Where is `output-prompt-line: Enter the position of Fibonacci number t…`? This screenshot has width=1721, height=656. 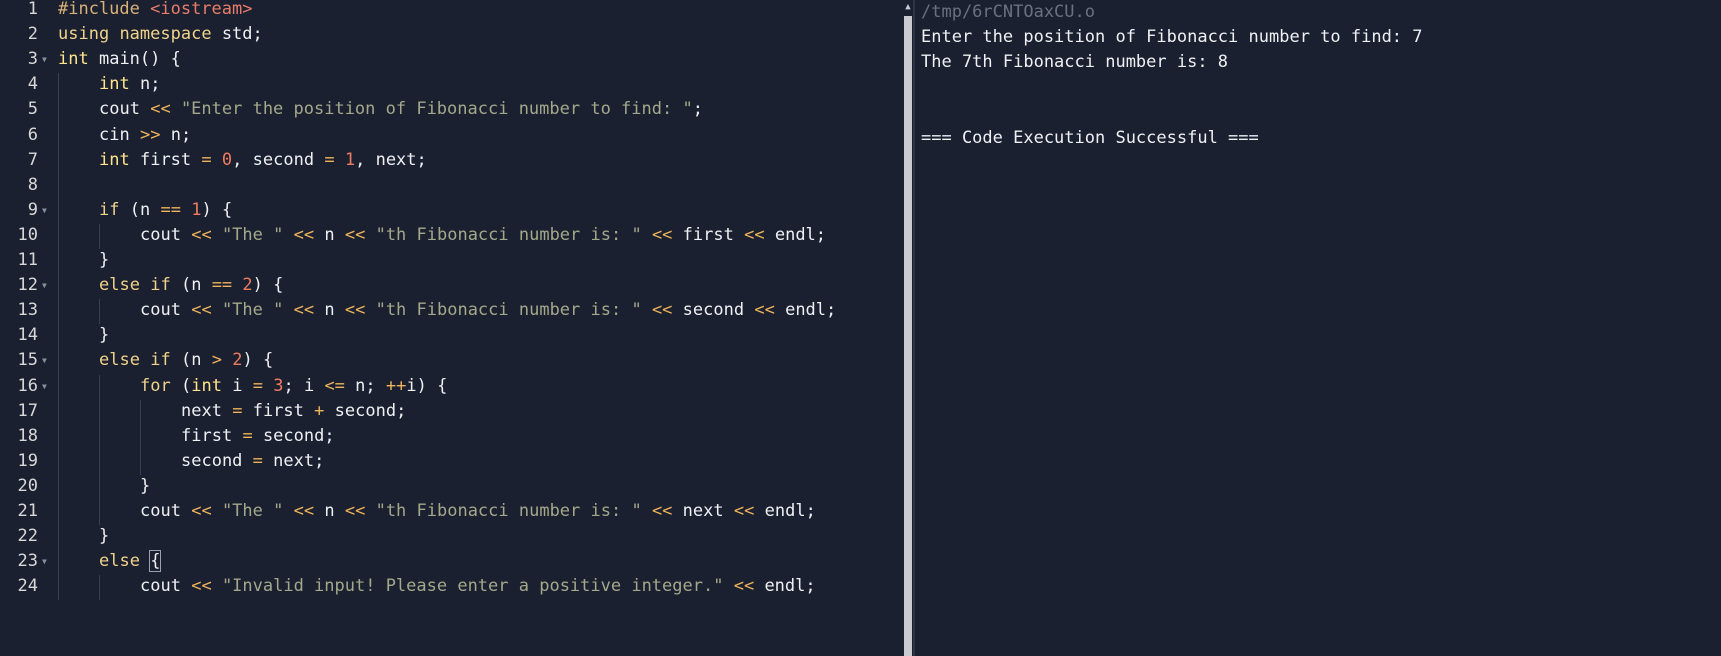 output-prompt-line: Enter the position of Fibonacci number t… is located at coordinates (1172, 37).